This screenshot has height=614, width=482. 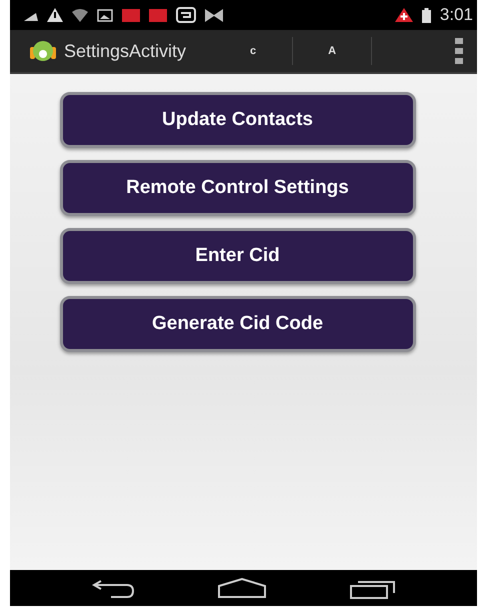 I want to click on menu-button: Remote Control Settings, so click(x=238, y=188).